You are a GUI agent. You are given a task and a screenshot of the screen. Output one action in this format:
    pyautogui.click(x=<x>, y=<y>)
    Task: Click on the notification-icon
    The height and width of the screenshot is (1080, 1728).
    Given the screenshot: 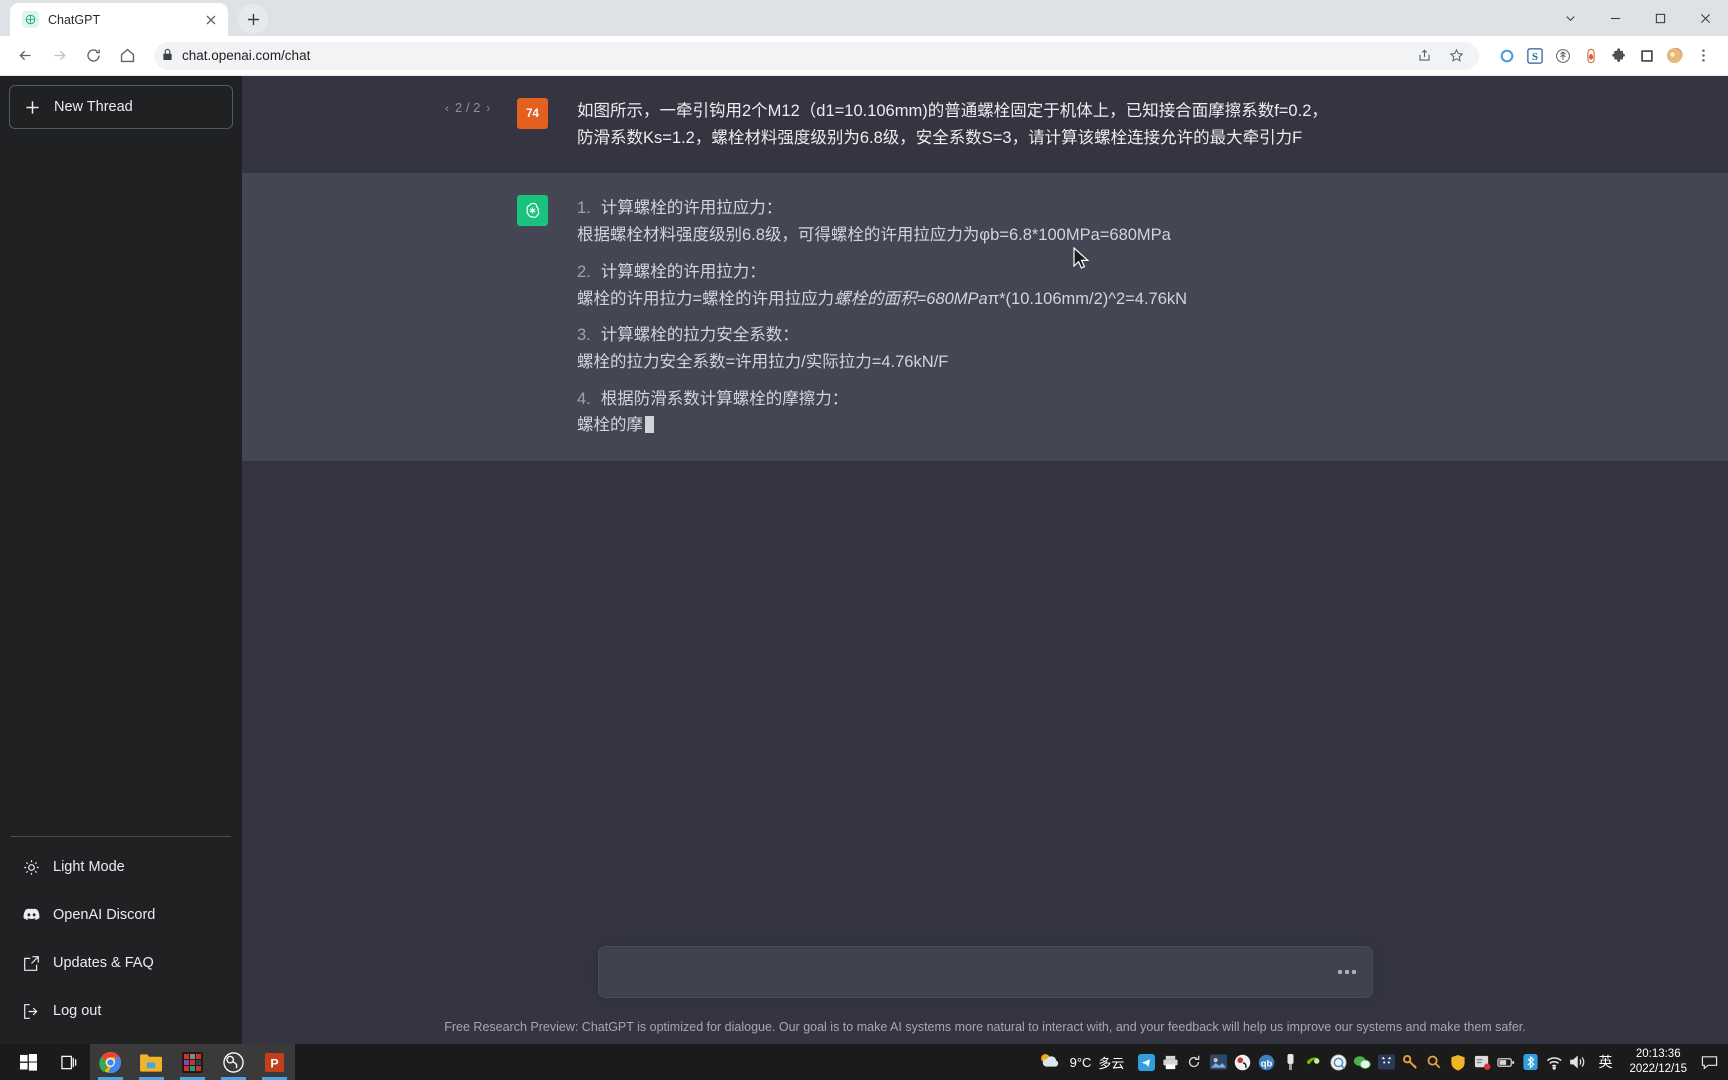 What is the action you would take?
    pyautogui.click(x=1709, y=1062)
    